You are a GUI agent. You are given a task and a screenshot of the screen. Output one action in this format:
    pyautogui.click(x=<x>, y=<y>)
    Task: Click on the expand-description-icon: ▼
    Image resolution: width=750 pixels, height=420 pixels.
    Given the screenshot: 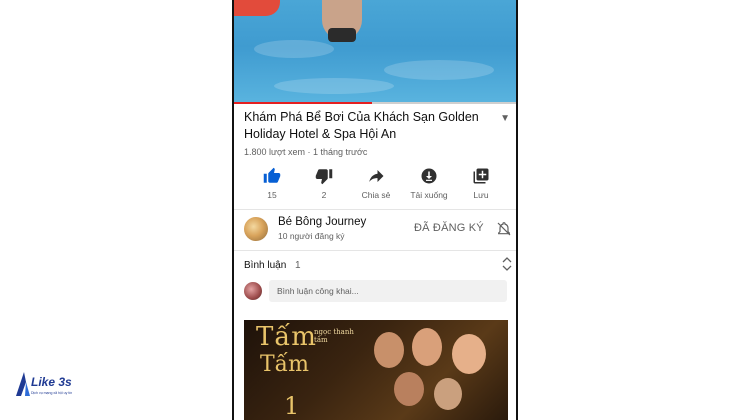 What is the action you would take?
    pyautogui.click(x=505, y=118)
    